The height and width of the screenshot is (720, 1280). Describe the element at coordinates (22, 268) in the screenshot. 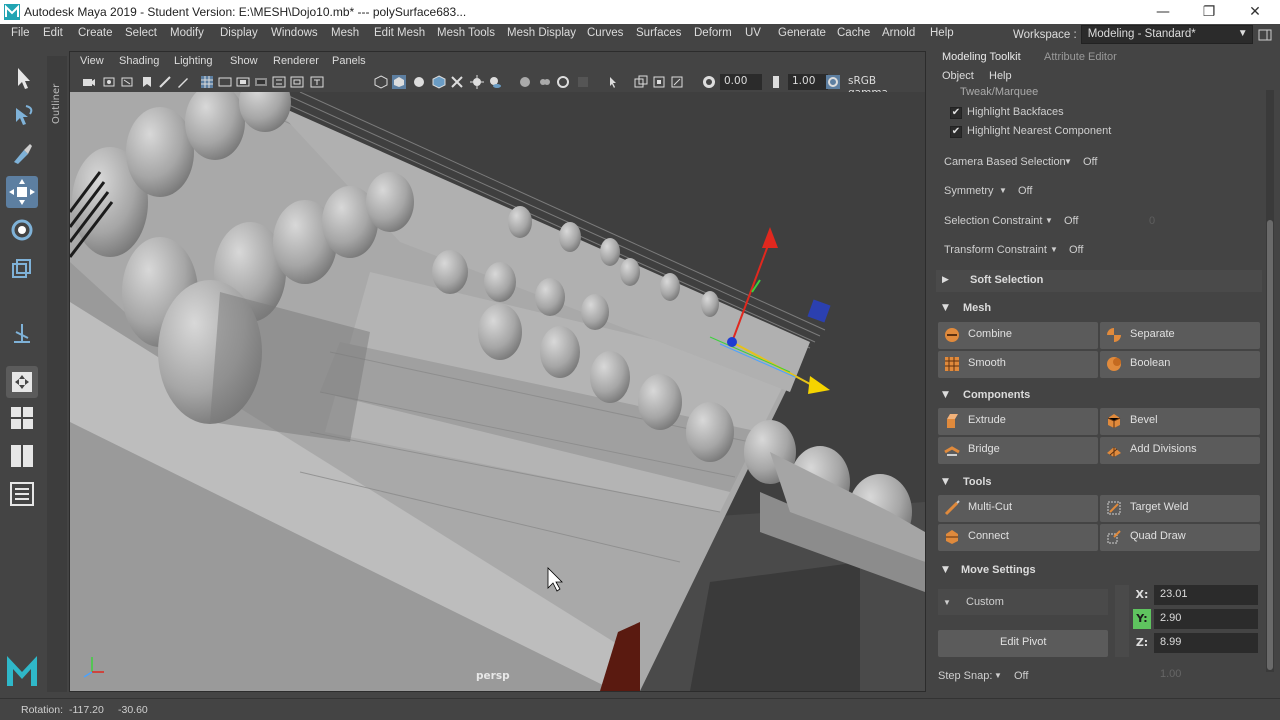

I see `scale-tool` at that location.